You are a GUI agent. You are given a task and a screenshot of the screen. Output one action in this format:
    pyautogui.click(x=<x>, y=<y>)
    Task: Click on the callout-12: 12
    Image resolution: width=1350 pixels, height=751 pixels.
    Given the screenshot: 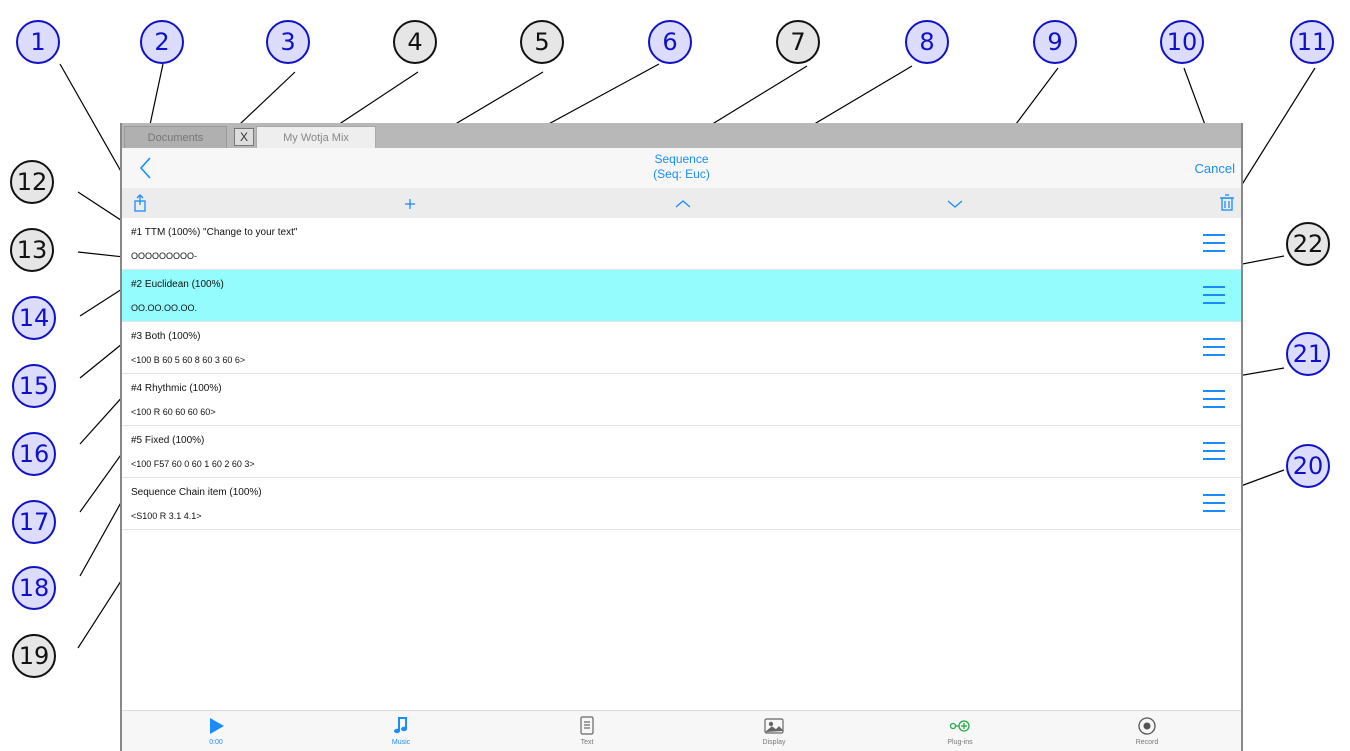 What is the action you would take?
    pyautogui.click(x=32, y=182)
    